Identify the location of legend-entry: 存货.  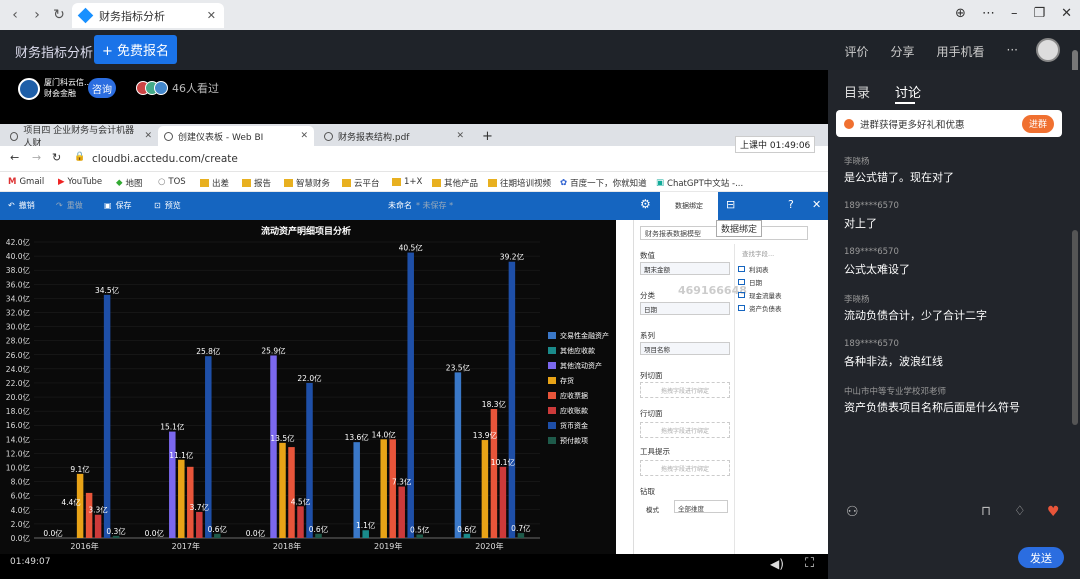
(567, 380).